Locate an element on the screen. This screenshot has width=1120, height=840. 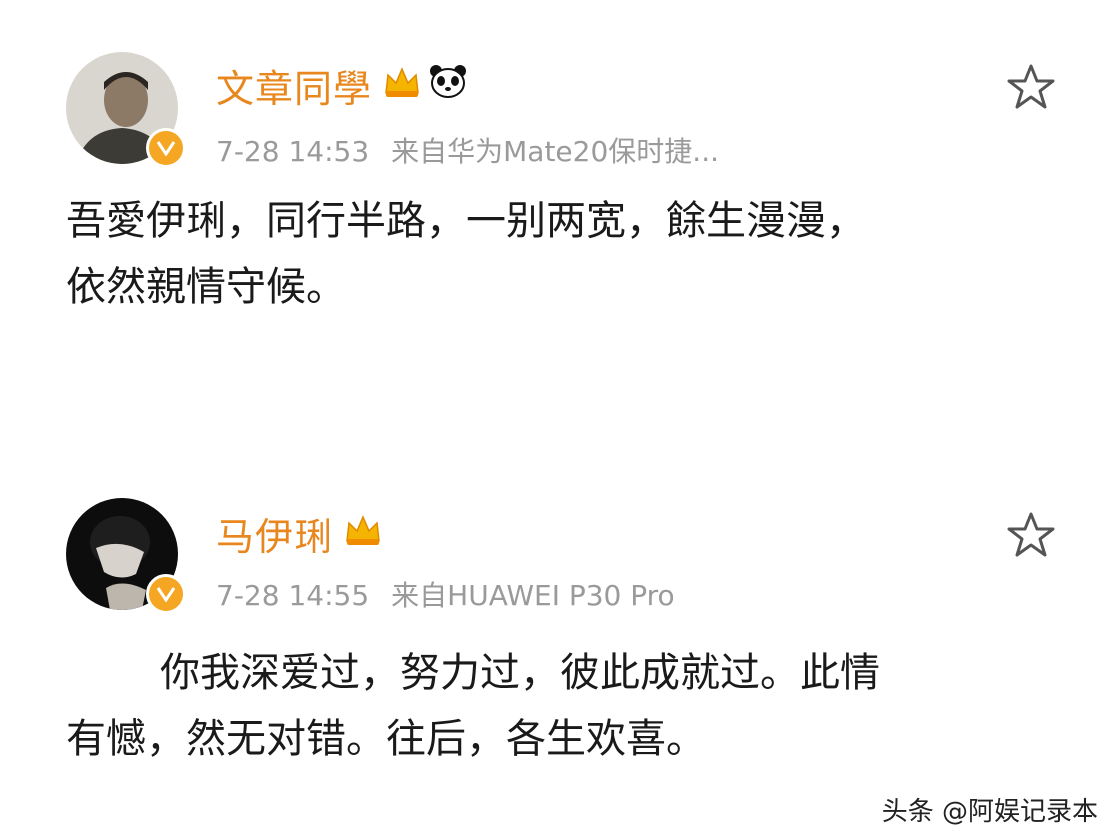
post-content: 吾愛伊琍，同行半路，一别两宽，餘生漫漫， 依然親情守候。 is located at coordinates (466, 254).